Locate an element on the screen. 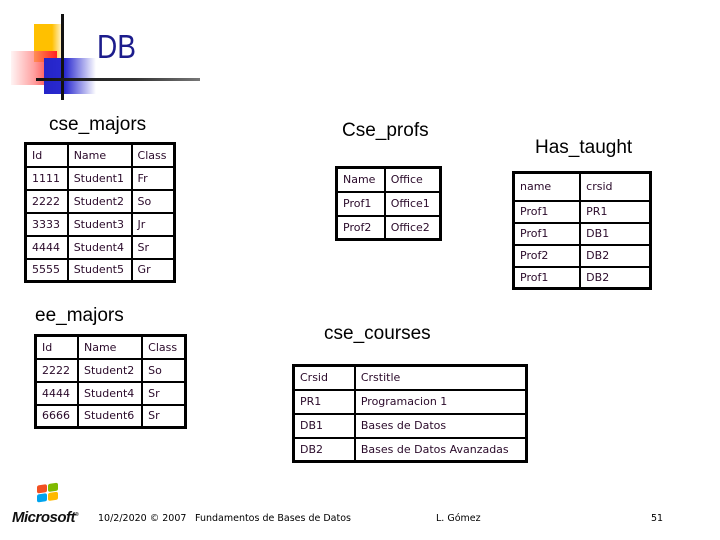 The width and height of the screenshot is (720, 540). cse-profs-table: Name Office Prof1 Office1 Prof2 Office2 is located at coordinates (388, 203).